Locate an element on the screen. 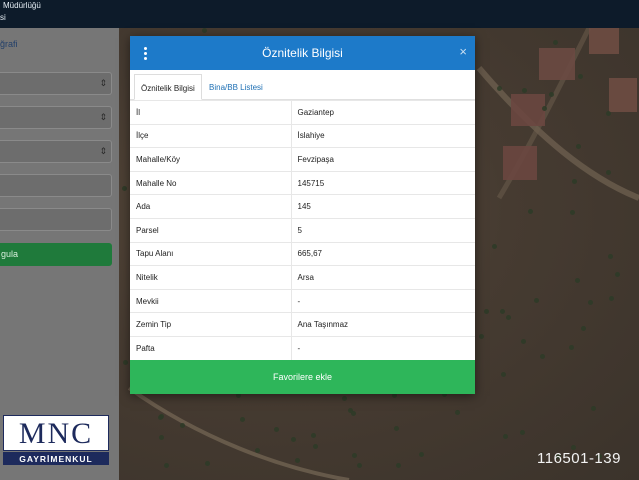  mnc-logo: MNC GAYRİMENKUL is located at coordinates (56, 440).